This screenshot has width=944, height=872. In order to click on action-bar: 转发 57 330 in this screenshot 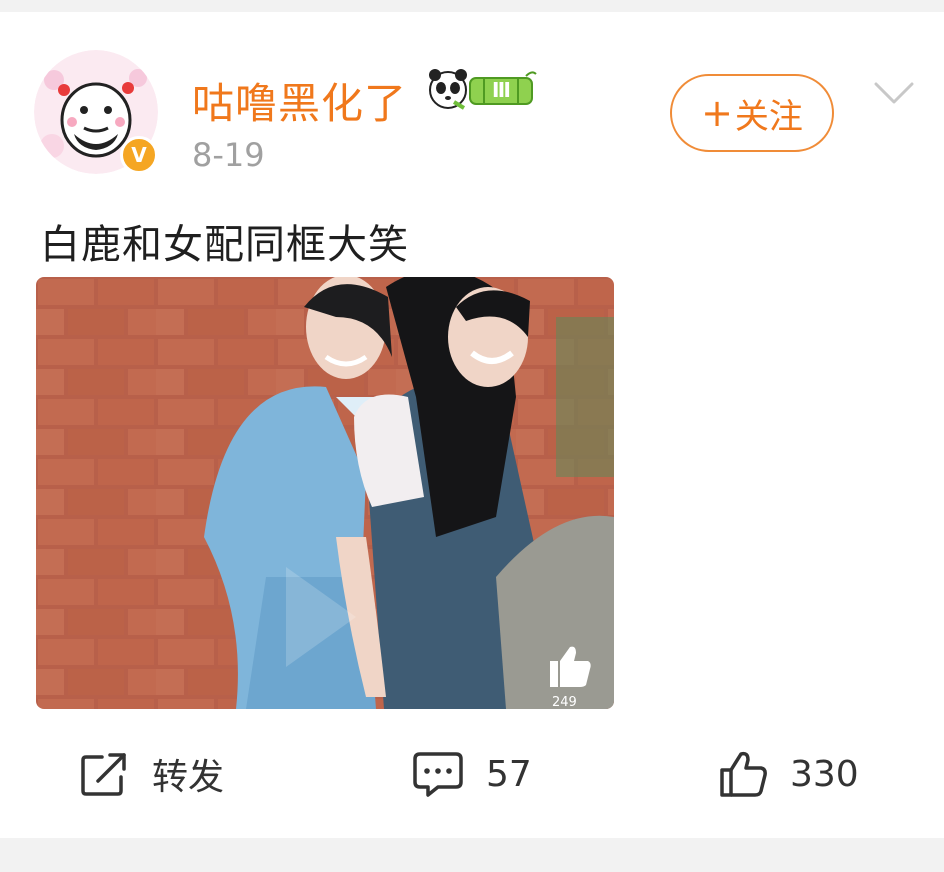, I will do `click(472, 774)`.